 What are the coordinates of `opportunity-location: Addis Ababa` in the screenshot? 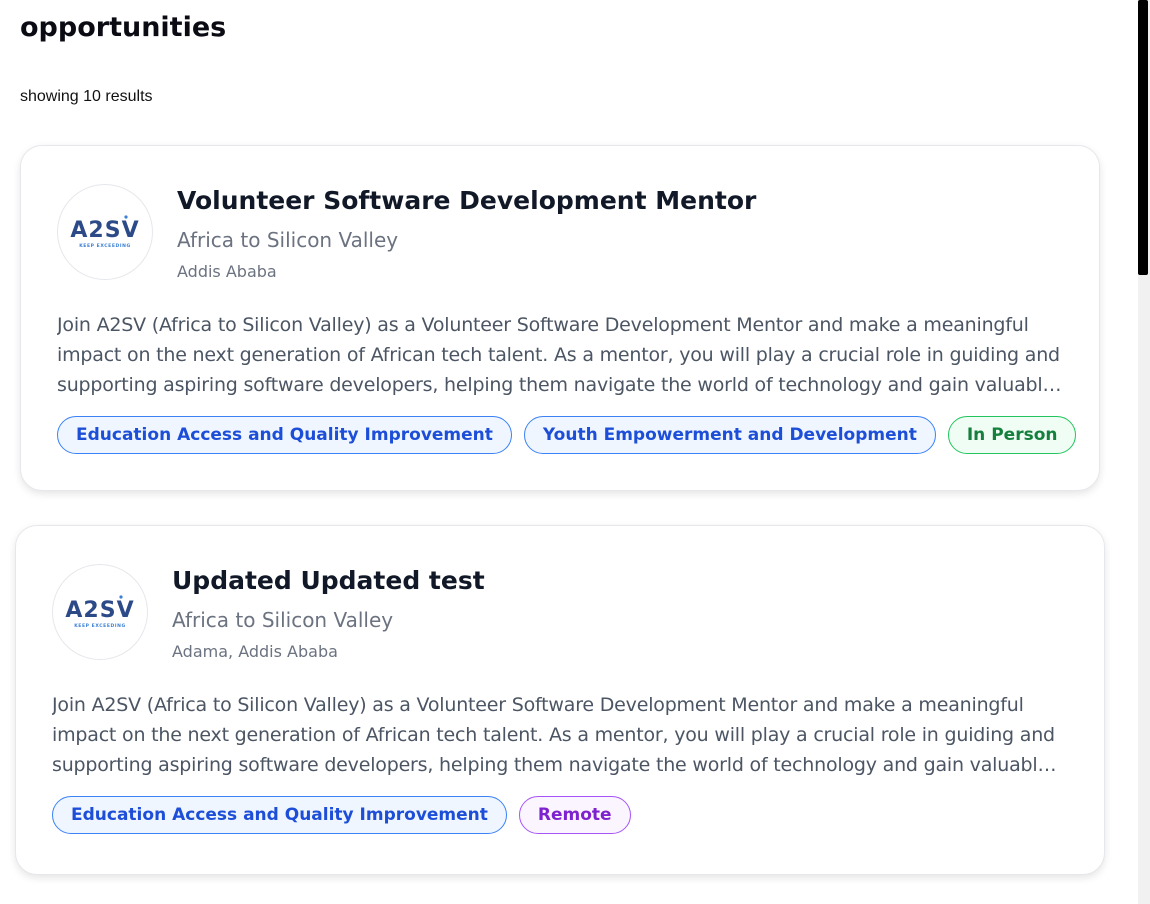 It's located at (227, 271).